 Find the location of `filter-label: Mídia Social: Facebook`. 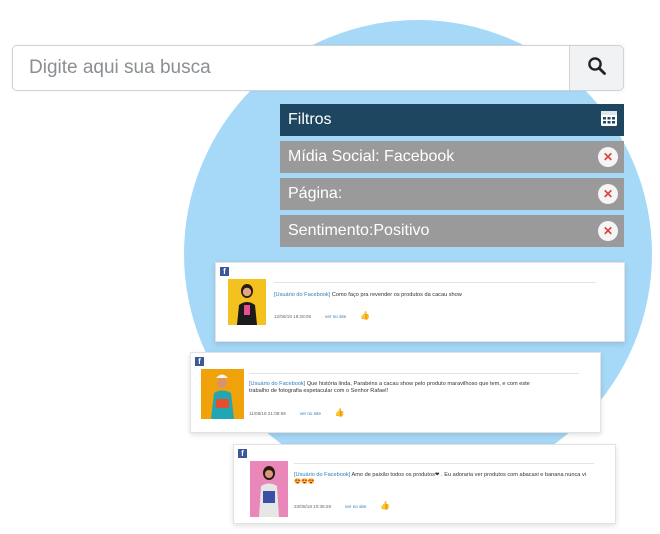

filter-label: Mídia Social: Facebook is located at coordinates (371, 156).